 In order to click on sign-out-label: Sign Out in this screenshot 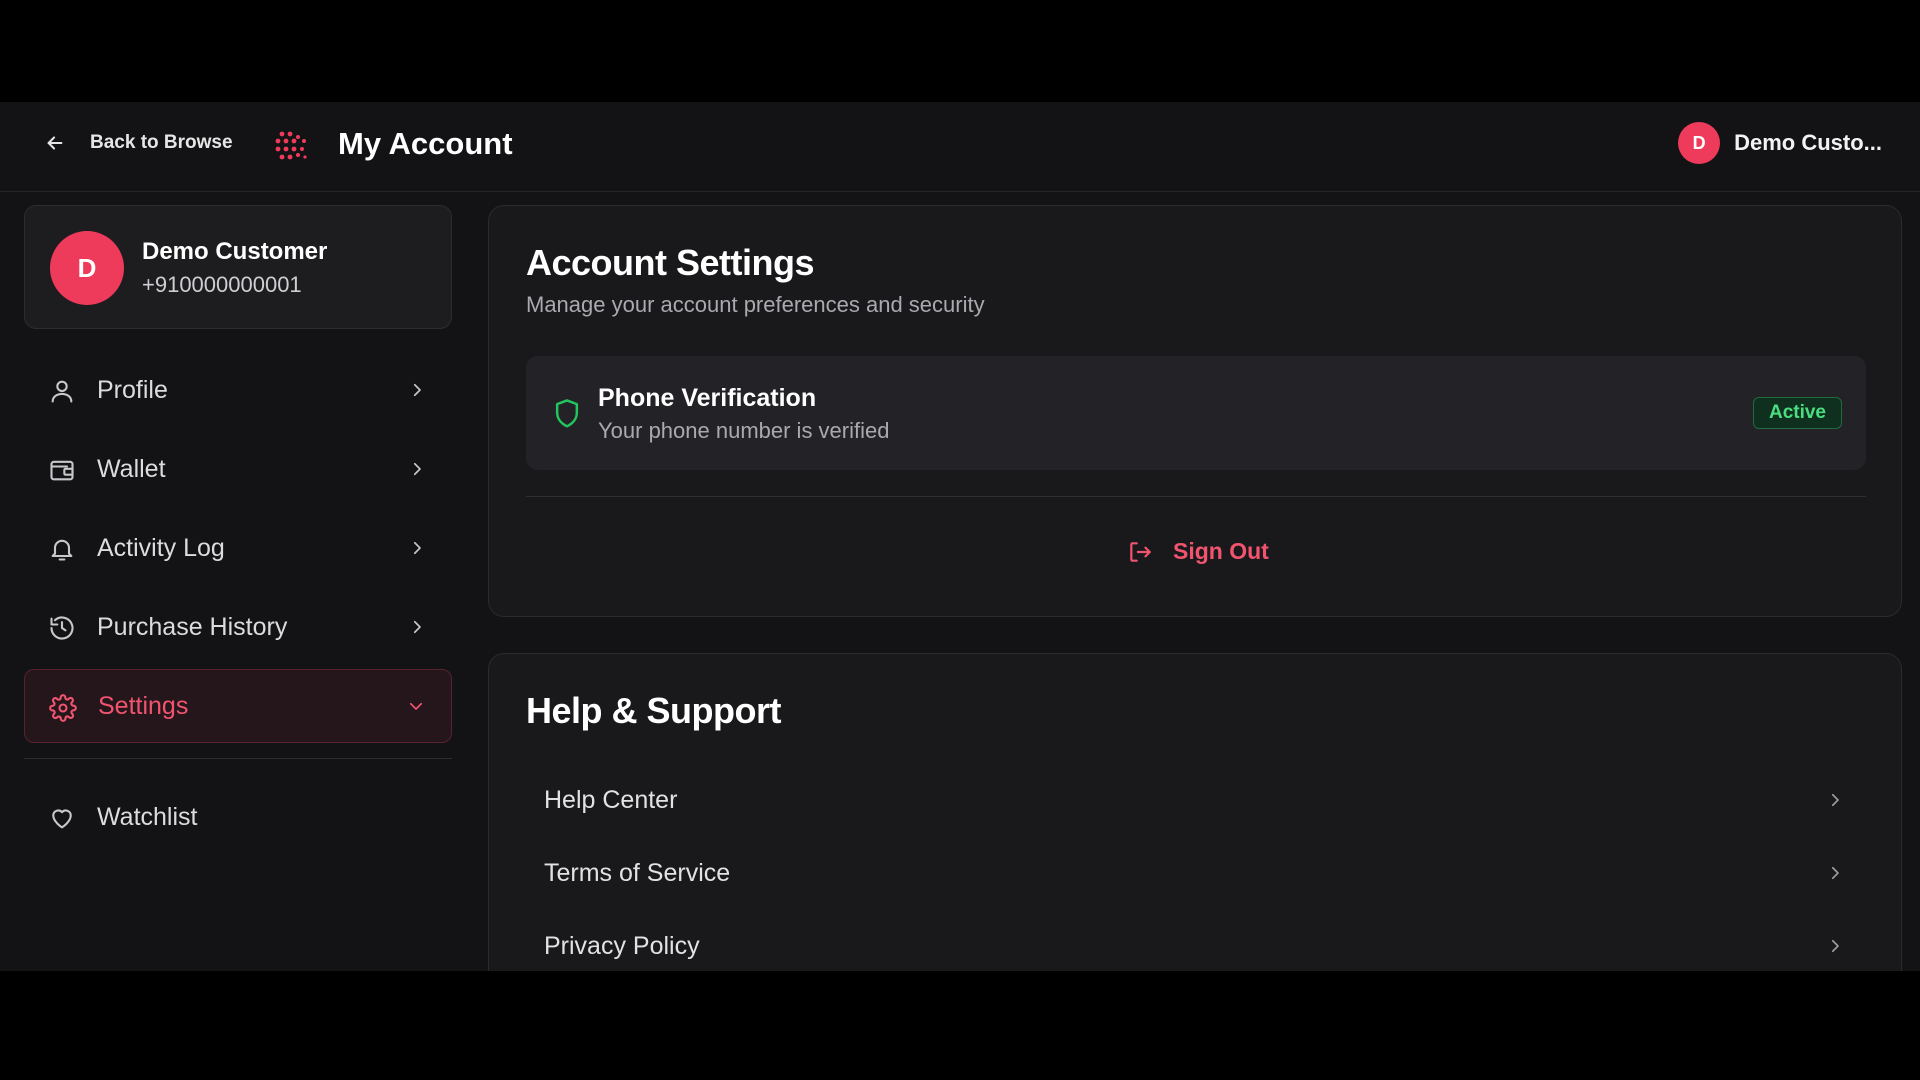, I will do `click(1221, 551)`.